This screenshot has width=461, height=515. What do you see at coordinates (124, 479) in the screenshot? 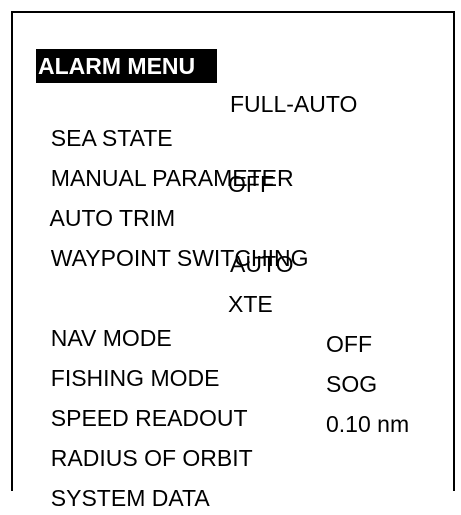
I see `menu-item-system-data: SYSTEM DATA` at bounding box center [124, 479].